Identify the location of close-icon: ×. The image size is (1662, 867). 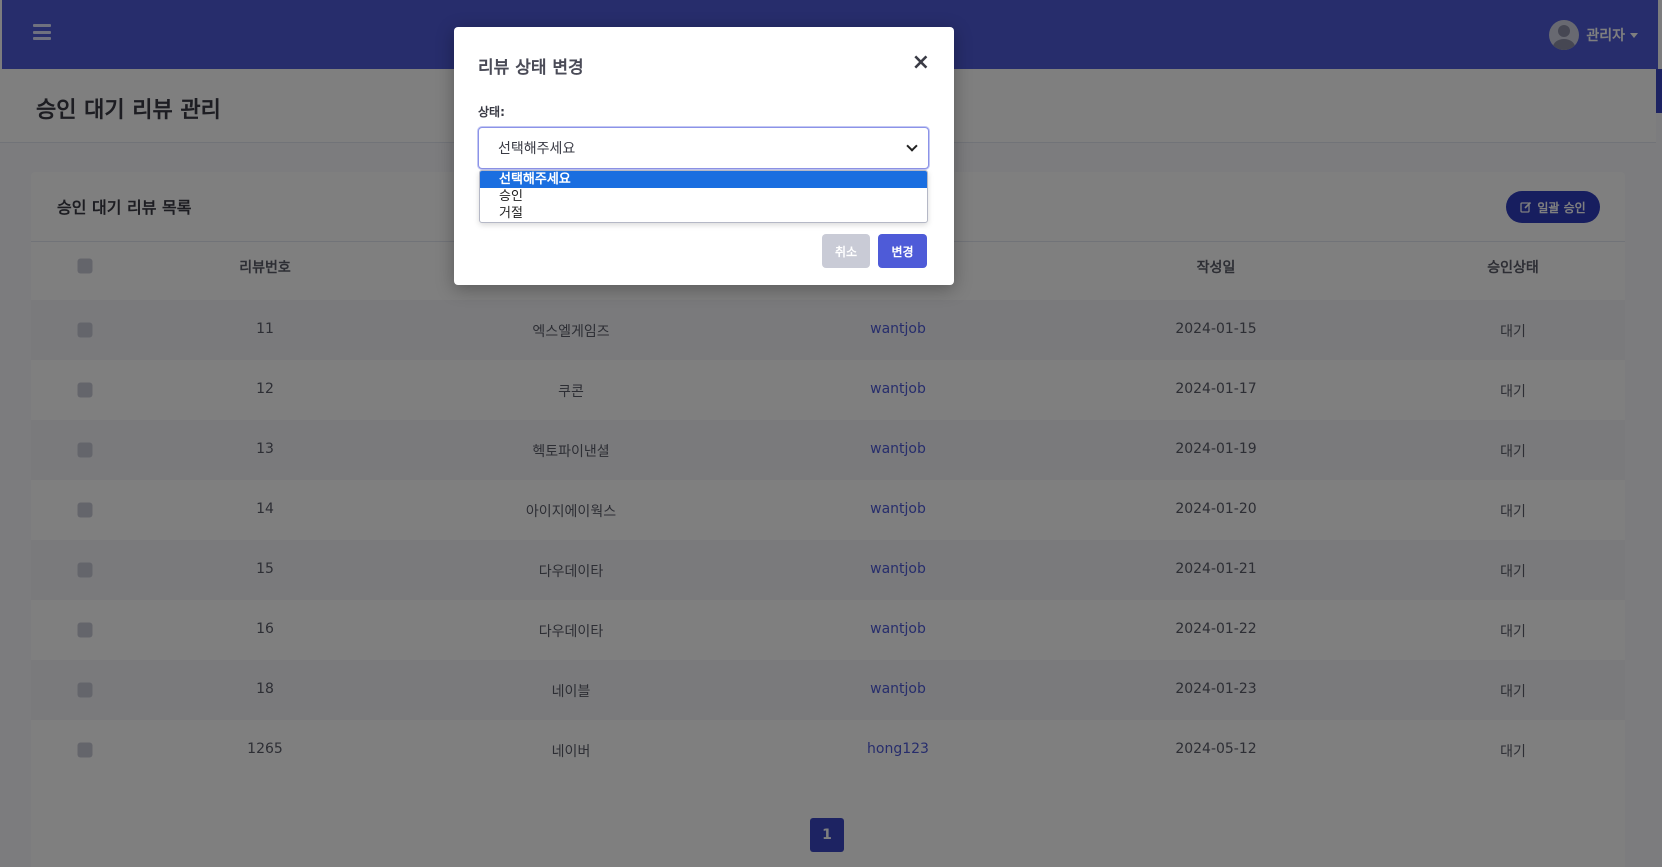
(921, 63).